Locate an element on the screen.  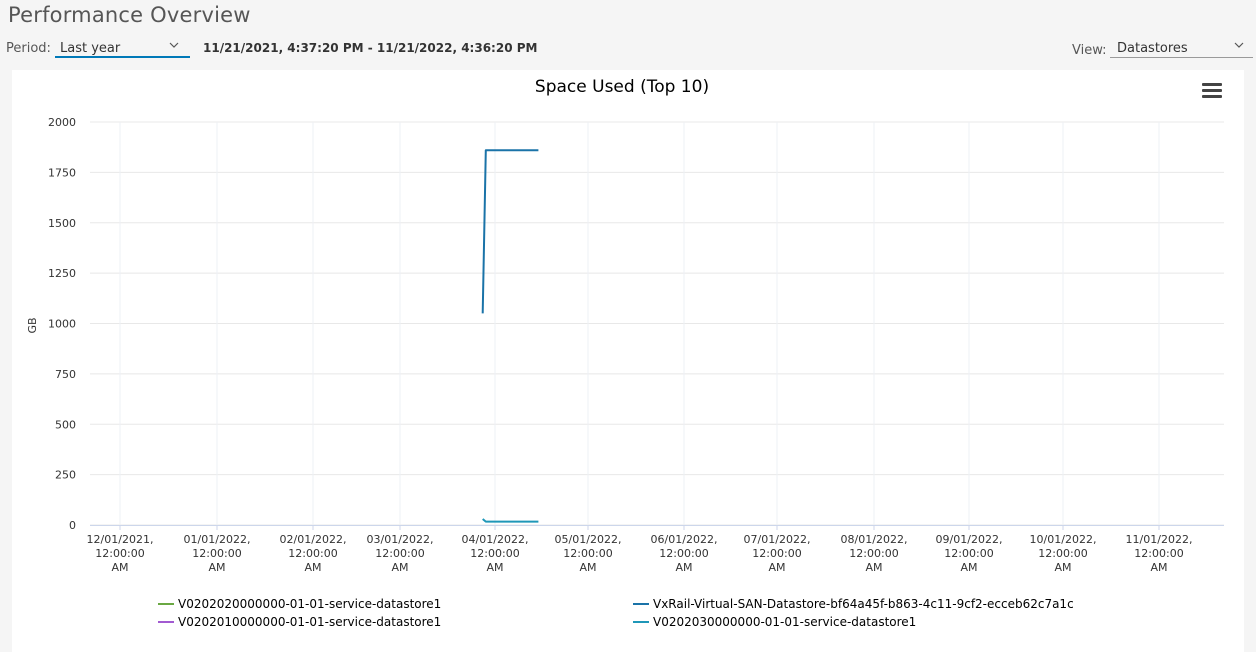
y-tick-label: 750 is located at coordinates (65, 374).